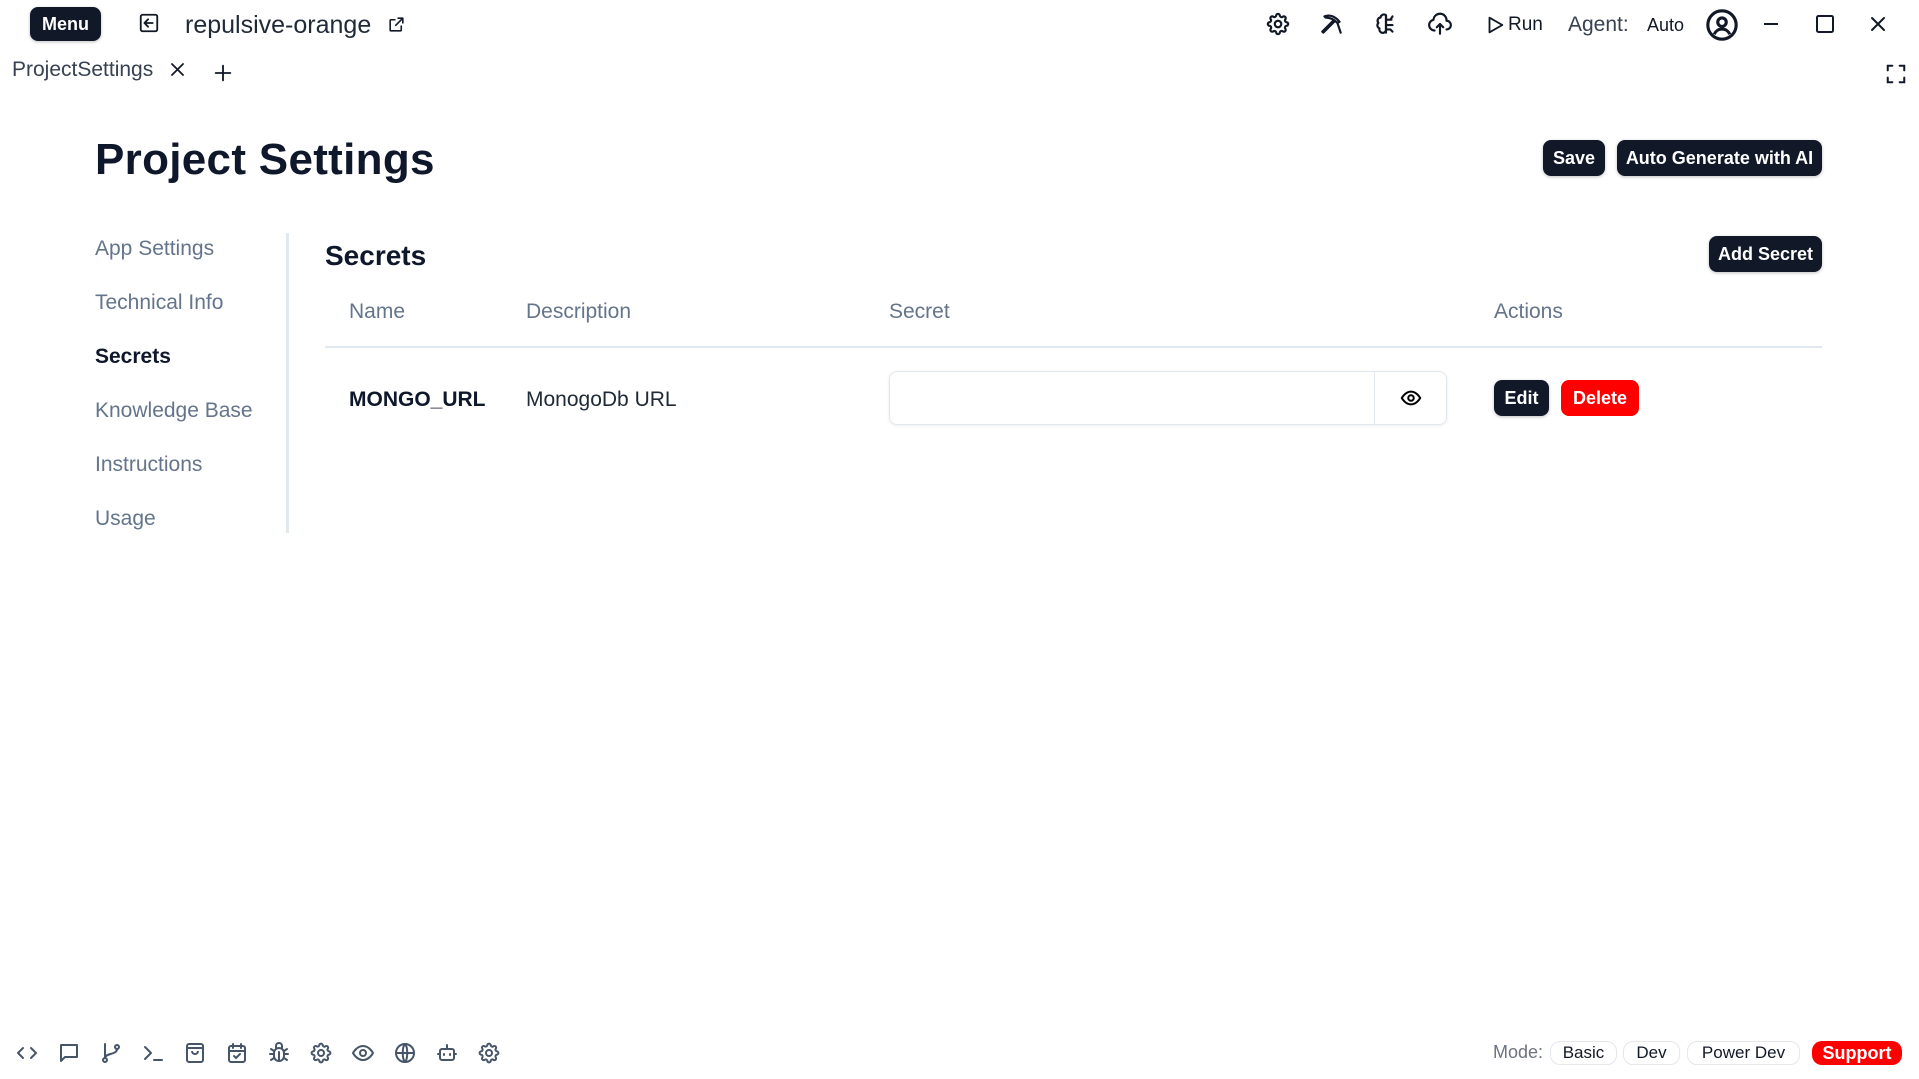  I want to click on minimize-icon, so click(1771, 24).